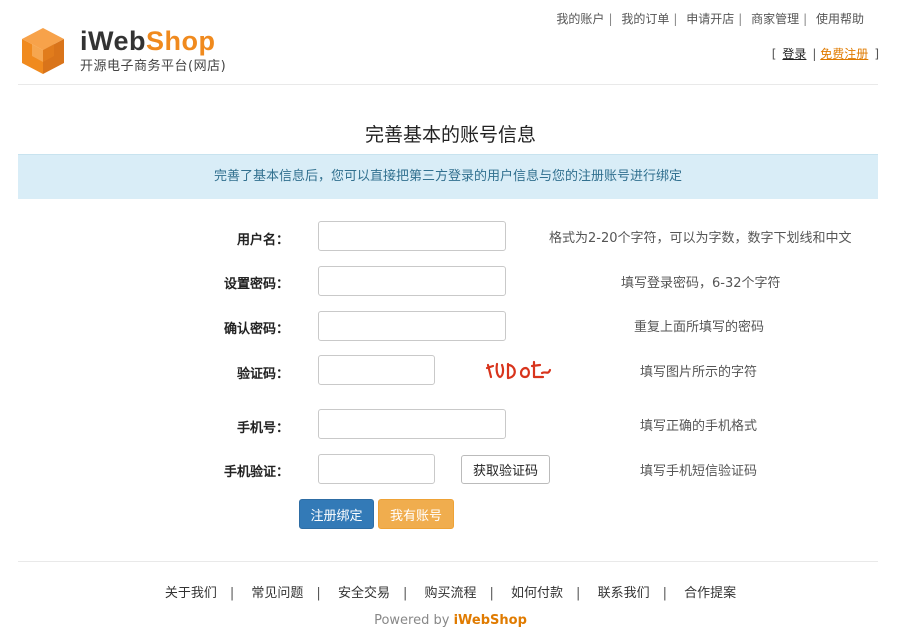 The image size is (901, 635). Describe the element at coordinates (277, 593) in the screenshot. I see `footer-link-faq: 常见问题` at that location.